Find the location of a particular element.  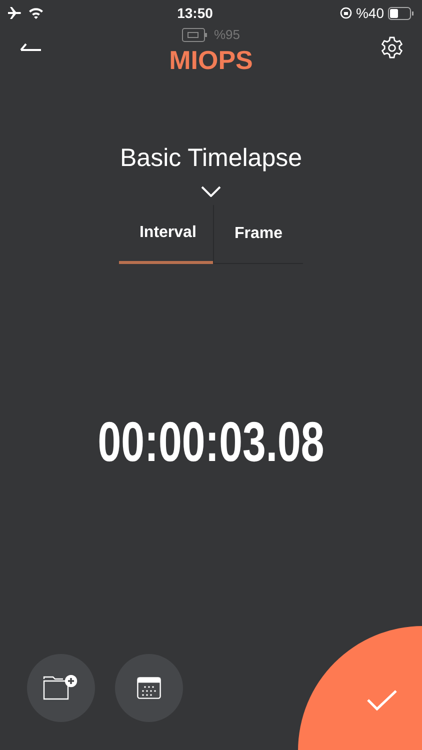

settings-icon is located at coordinates (392, 48).